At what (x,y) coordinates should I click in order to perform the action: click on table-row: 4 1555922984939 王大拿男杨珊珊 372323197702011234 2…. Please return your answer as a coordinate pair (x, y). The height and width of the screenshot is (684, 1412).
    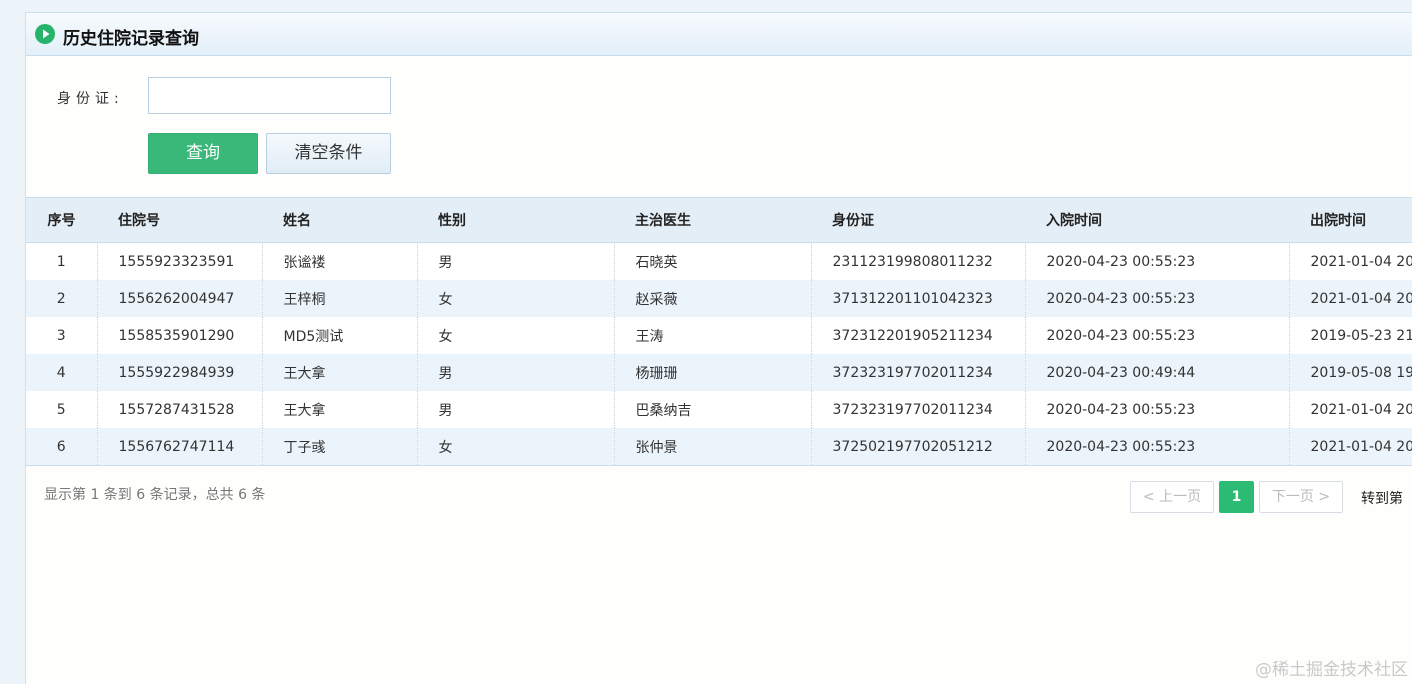
    Looking at the image, I should click on (719, 372).